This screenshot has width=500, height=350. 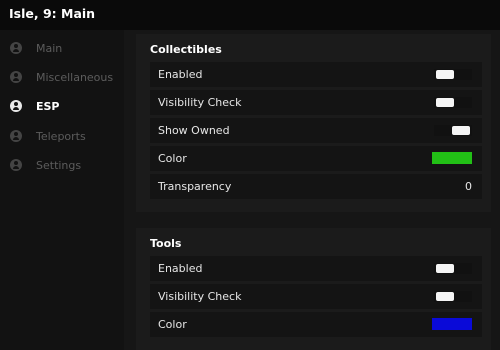 What do you see at coordinates (316, 296) in the screenshot?
I see `tools-visibility-check-row: Visibility Check` at bounding box center [316, 296].